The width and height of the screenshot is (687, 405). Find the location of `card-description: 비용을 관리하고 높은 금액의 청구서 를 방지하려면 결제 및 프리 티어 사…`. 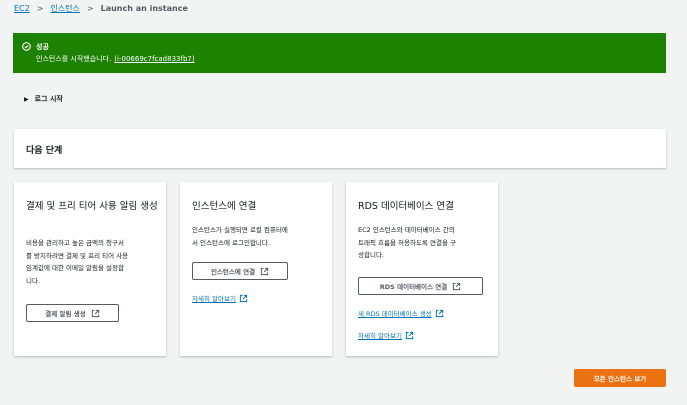

card-description: 비용을 관리하고 높은 금액의 청구서 를 방지하려면 결제 및 프리 티어 사… is located at coordinates (91, 262).